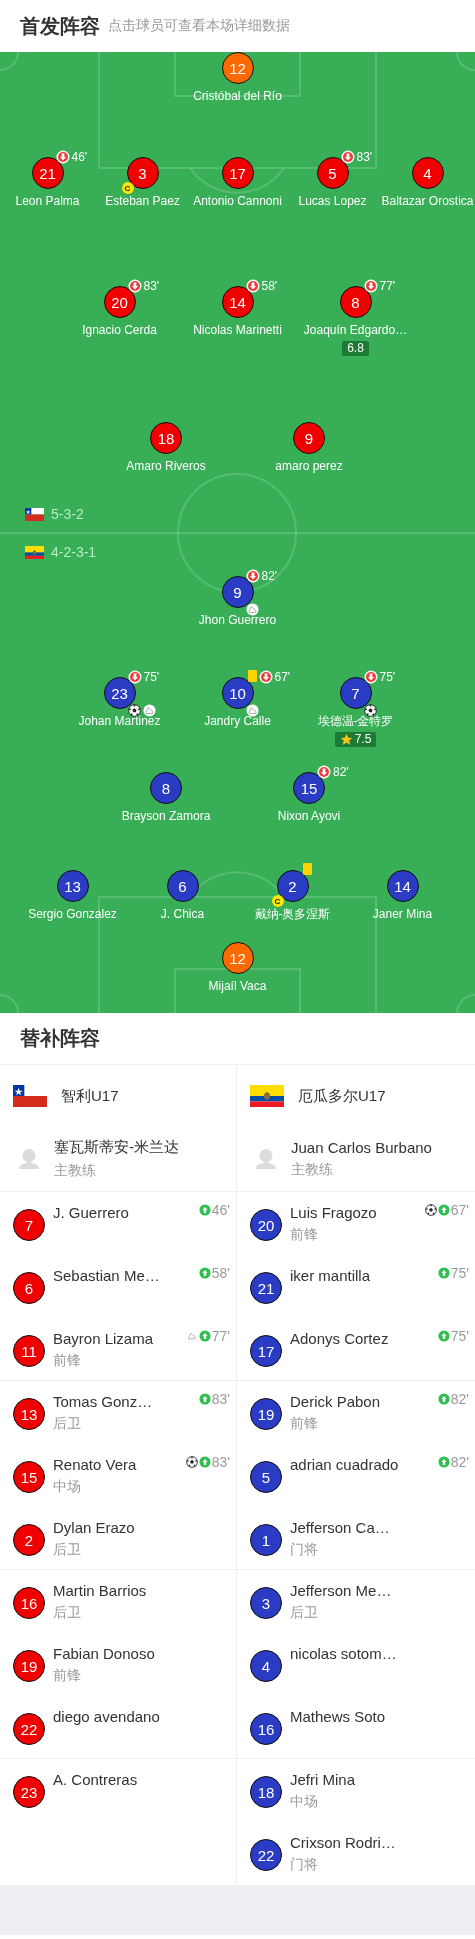  What do you see at coordinates (427, 201) in the screenshot?
I see `player-name: Baltazar Orostica` at bounding box center [427, 201].